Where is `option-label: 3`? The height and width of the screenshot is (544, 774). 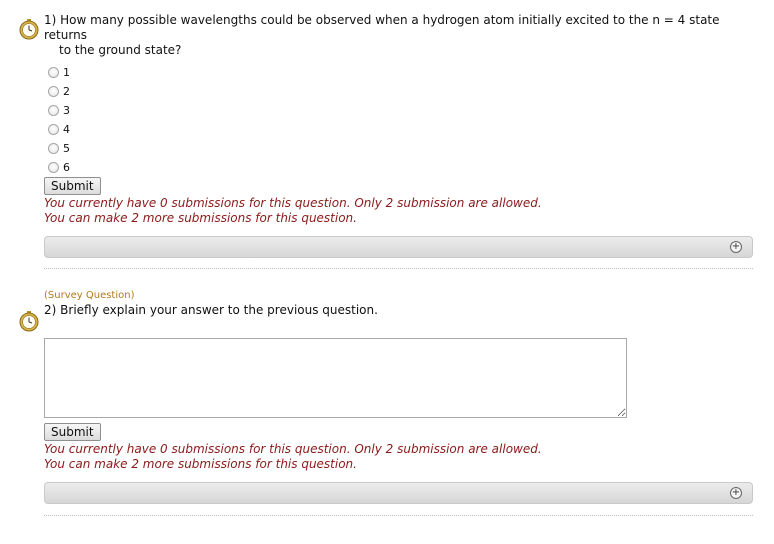
option-label: 3 is located at coordinates (66, 110).